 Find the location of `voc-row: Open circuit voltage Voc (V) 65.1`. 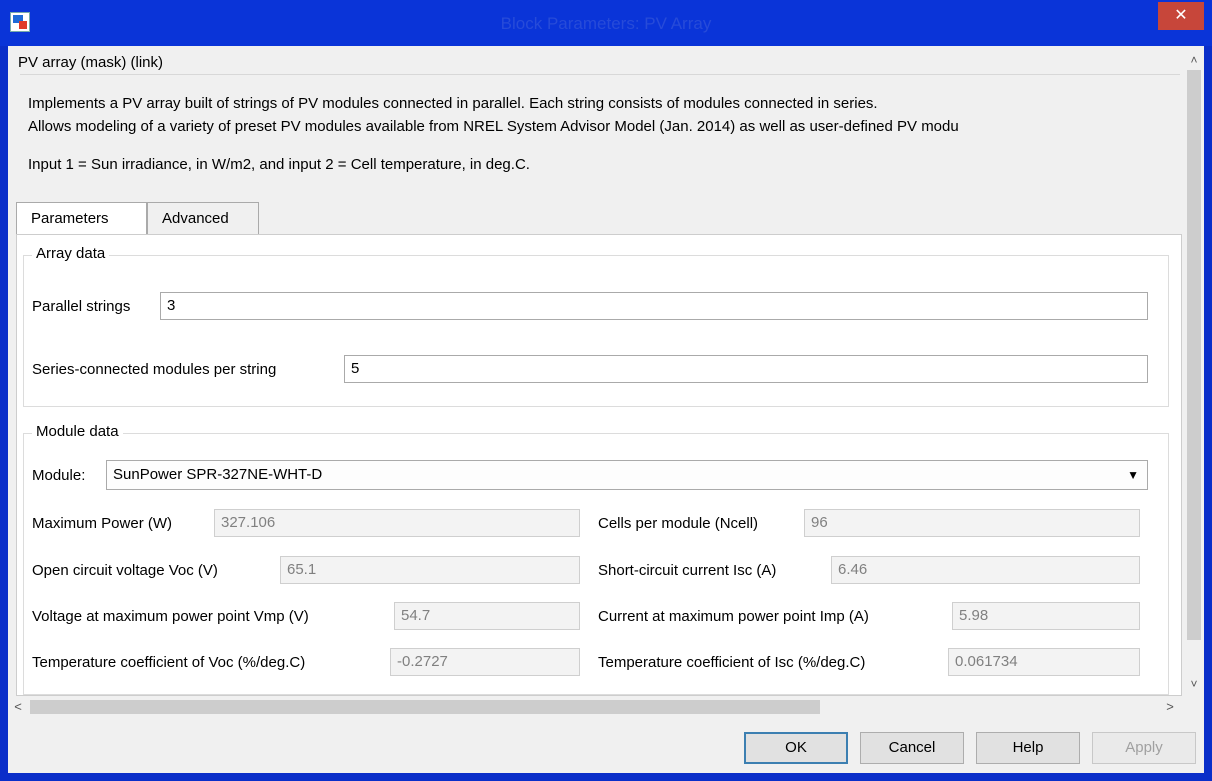

voc-row: Open circuit voltage Voc (V) 65.1 is located at coordinates (312, 570).